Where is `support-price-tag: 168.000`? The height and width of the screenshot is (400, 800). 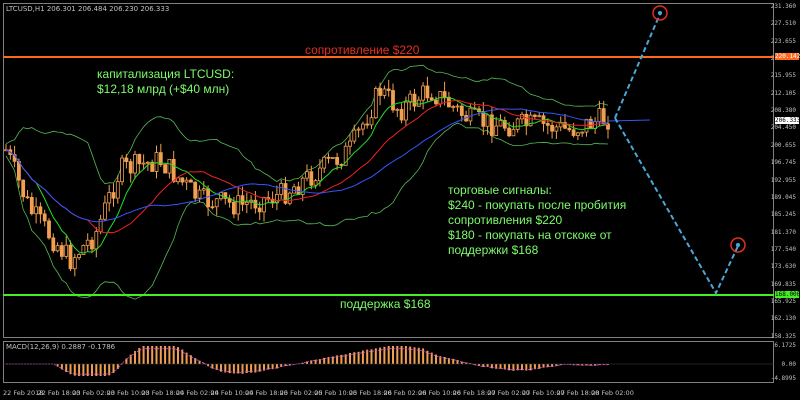 support-price-tag: 168.000 is located at coordinates (787, 294).